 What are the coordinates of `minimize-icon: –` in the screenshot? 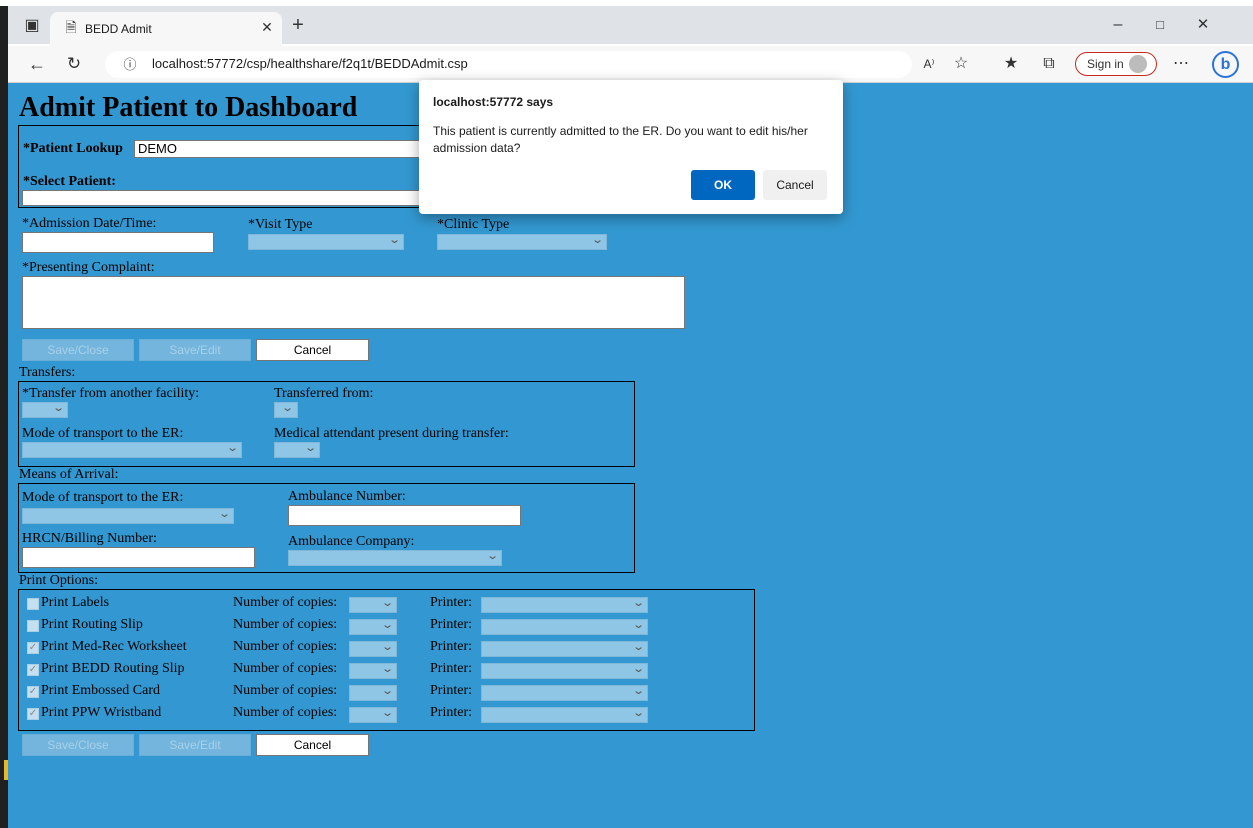 It's located at (1118, 25).